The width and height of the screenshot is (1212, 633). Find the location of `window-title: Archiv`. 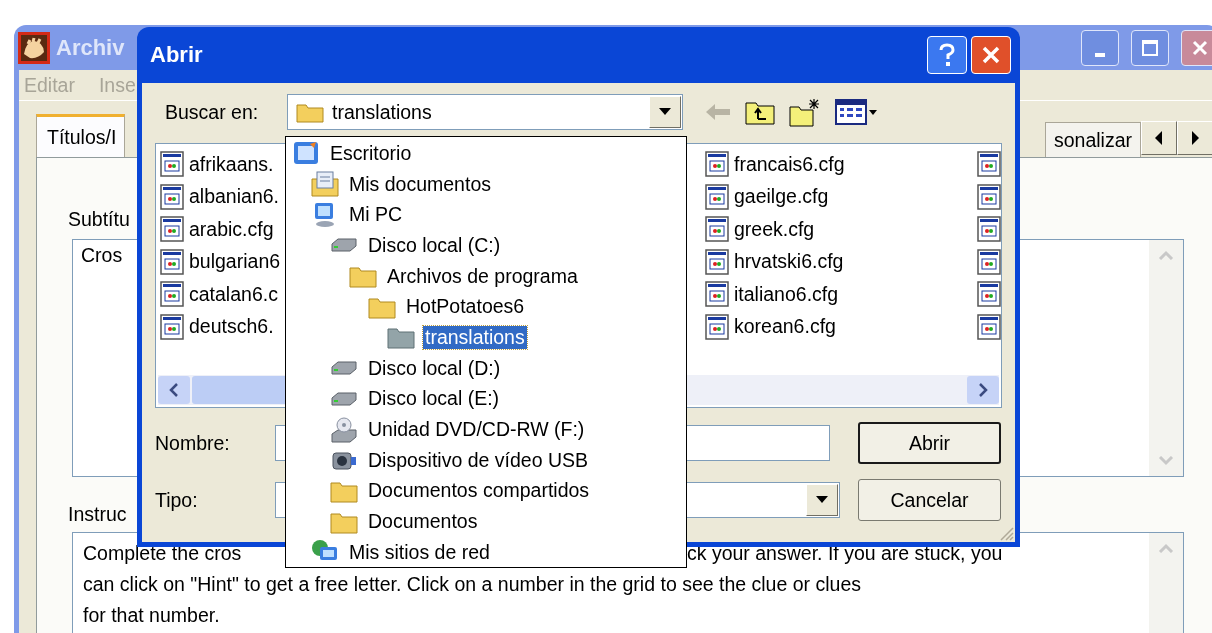

window-title: Archiv is located at coordinates (90, 47).